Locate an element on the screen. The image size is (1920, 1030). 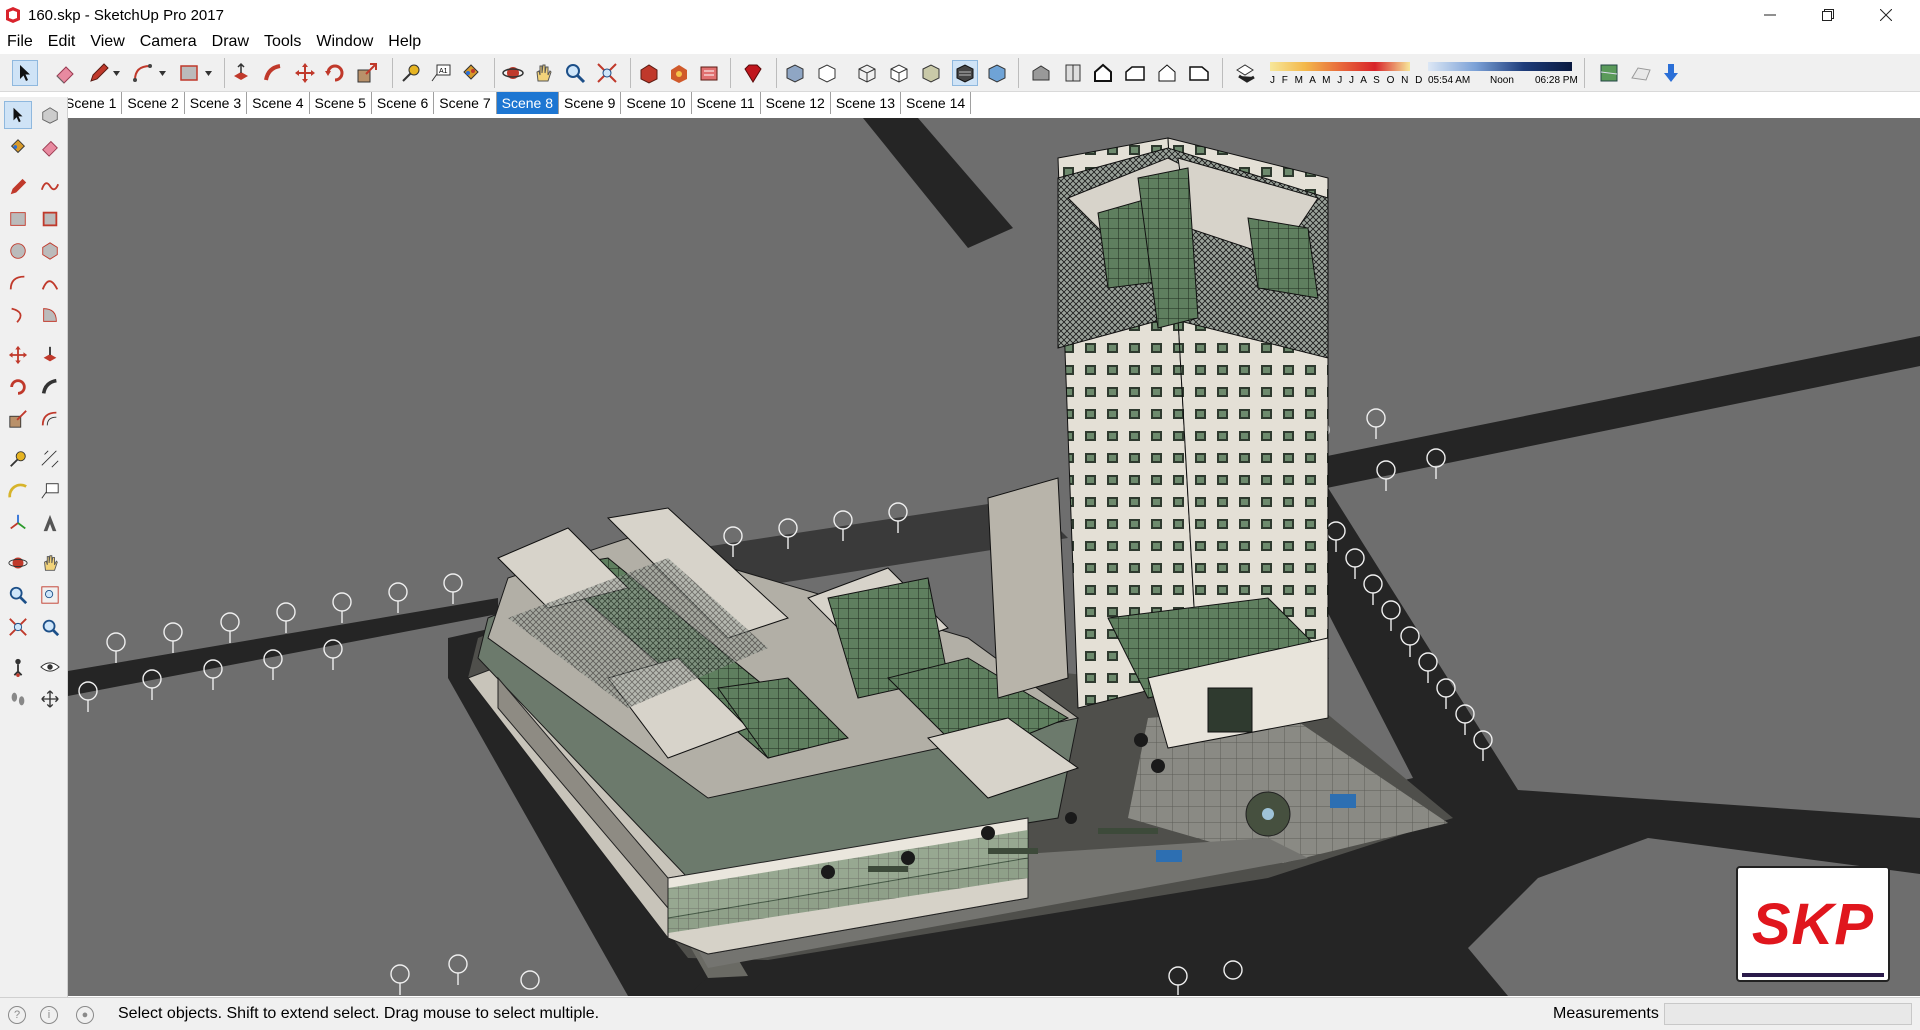
menu-file: File is located at coordinates (20, 42).